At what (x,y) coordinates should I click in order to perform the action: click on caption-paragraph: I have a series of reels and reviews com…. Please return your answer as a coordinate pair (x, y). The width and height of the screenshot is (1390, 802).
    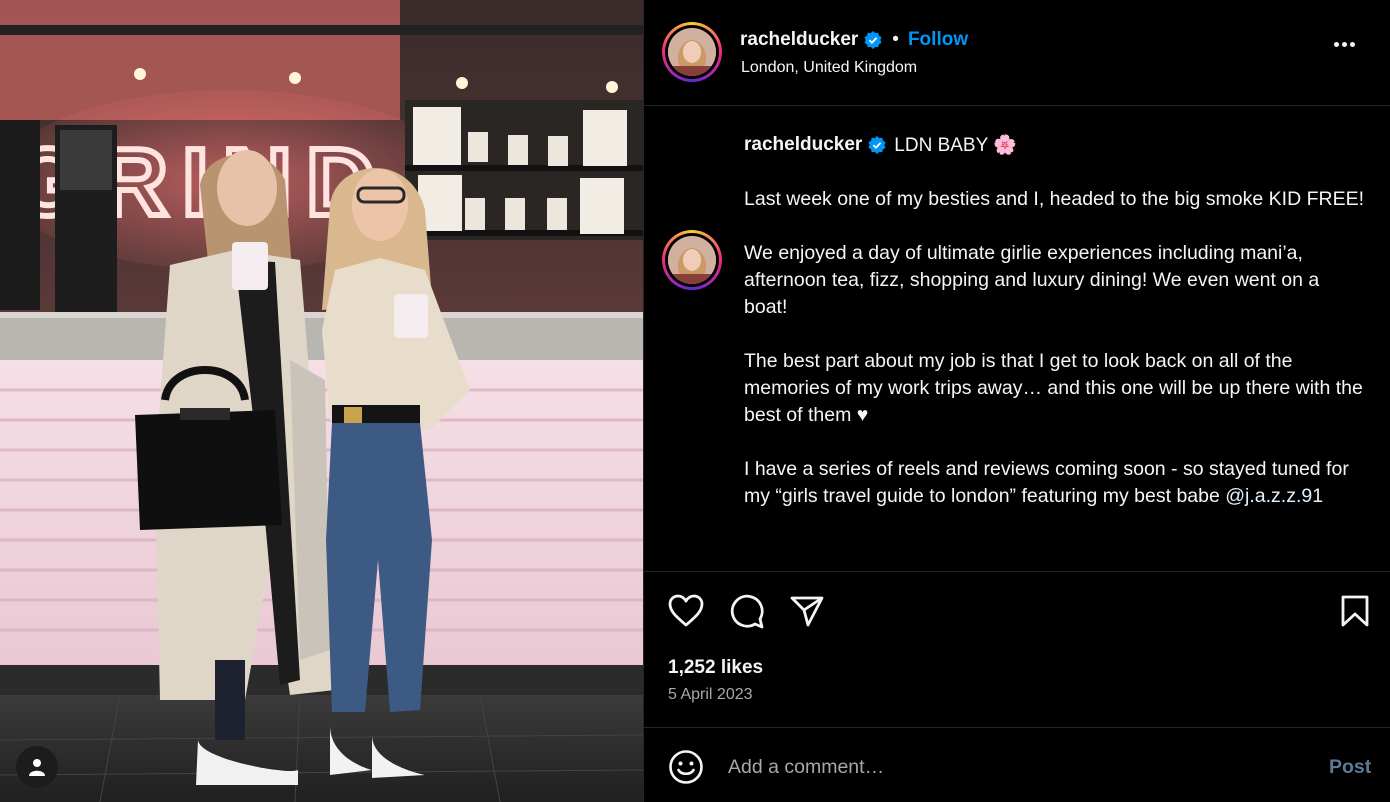
    Looking at the image, I should click on (1054, 483).